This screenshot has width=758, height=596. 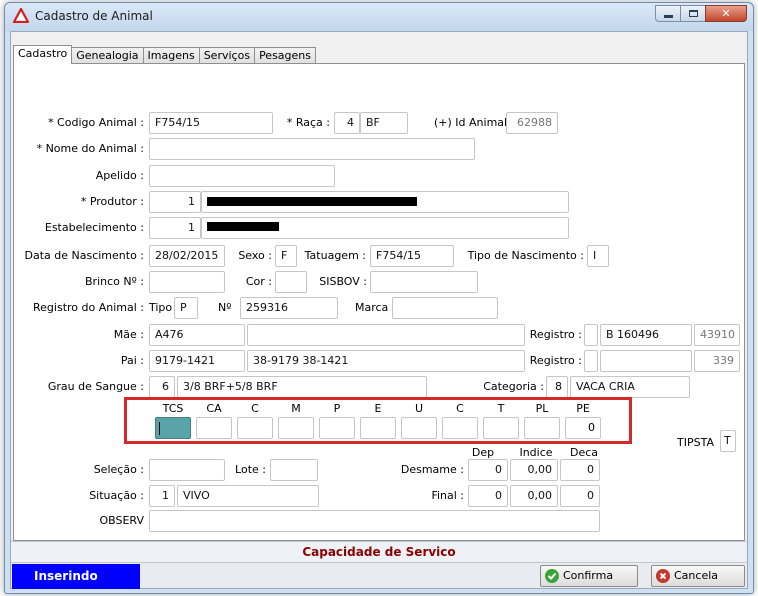 What do you see at coordinates (211, 123) in the screenshot?
I see `codigo-animal-field: F754/15` at bounding box center [211, 123].